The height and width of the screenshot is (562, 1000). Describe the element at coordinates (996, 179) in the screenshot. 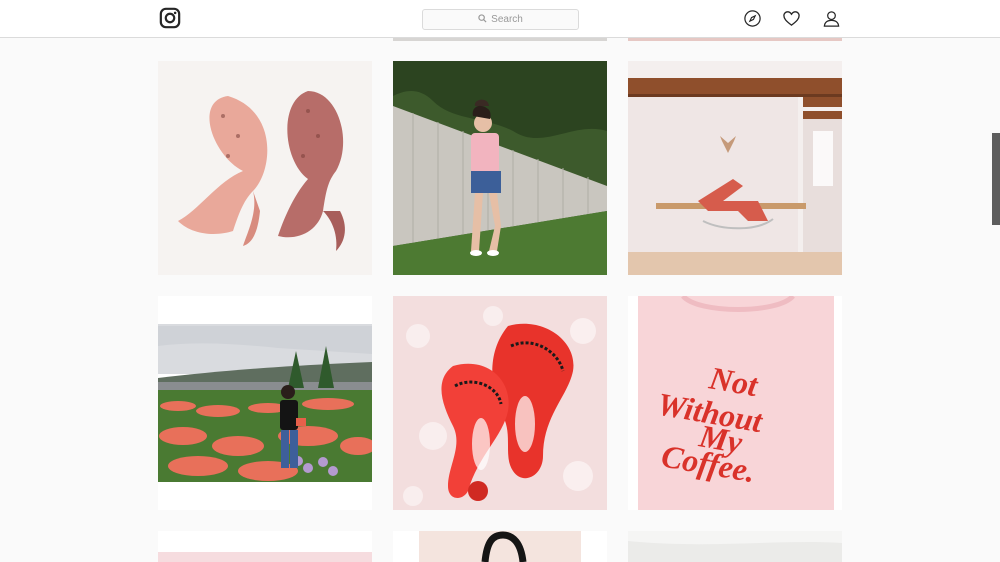

I see `scrollbar-thumb` at that location.